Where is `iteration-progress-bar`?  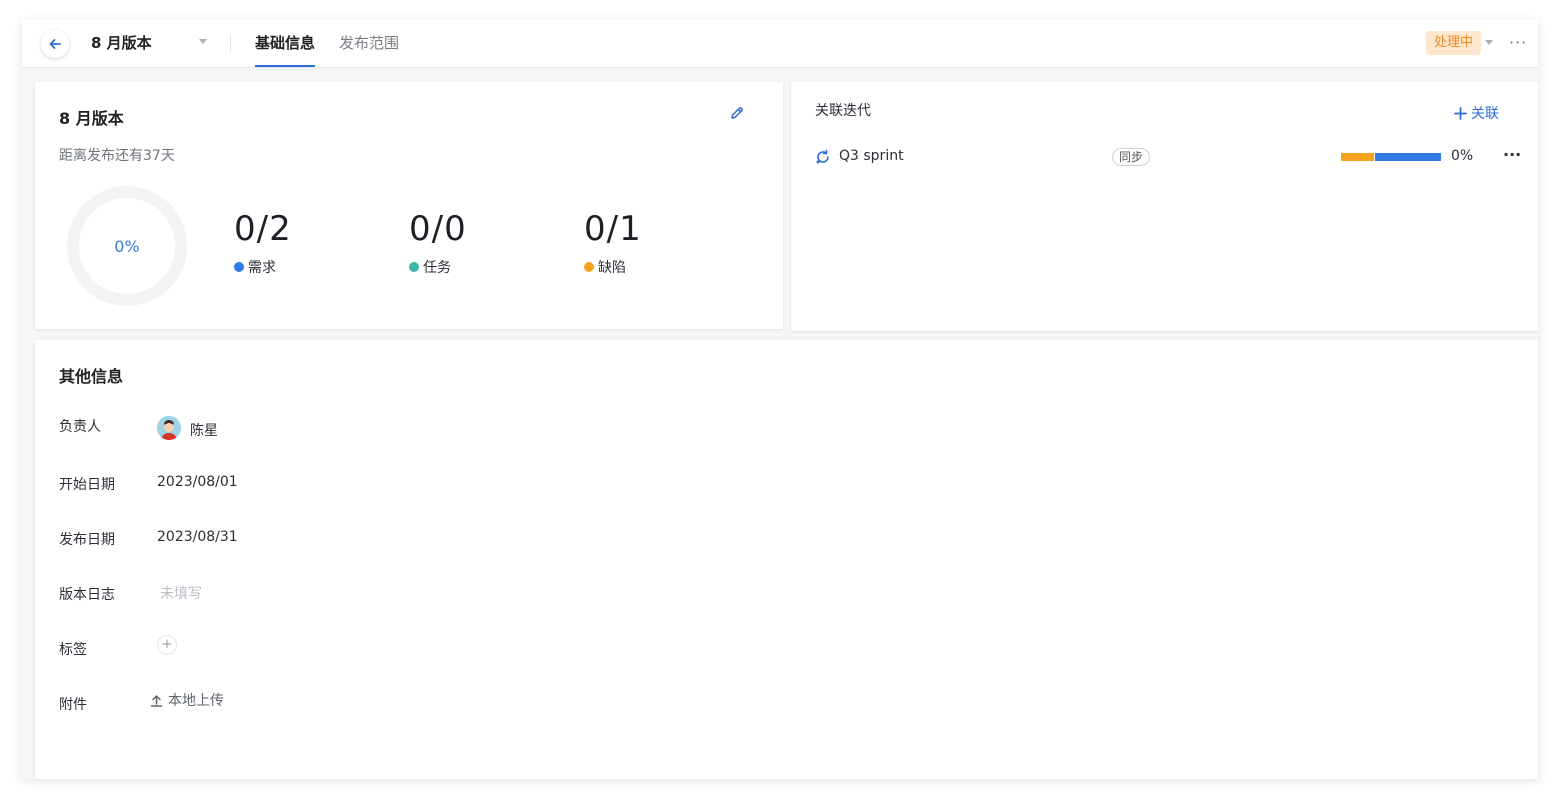
iteration-progress-bar is located at coordinates (1391, 157).